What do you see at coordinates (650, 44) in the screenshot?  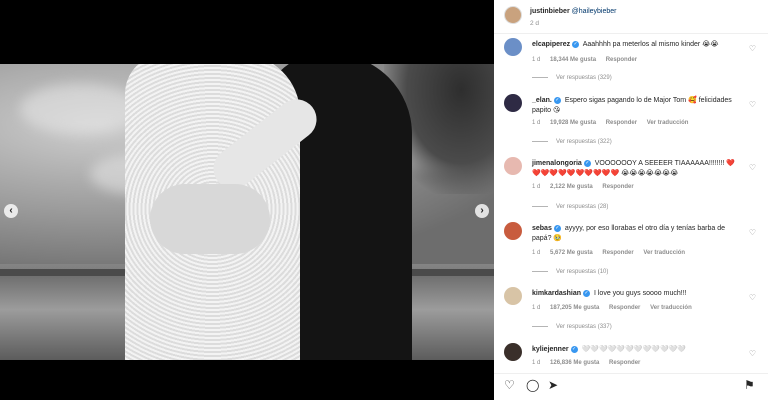 I see `comment-text: Aaahhhh pa meterlos al mismo kinder 😭😭` at bounding box center [650, 44].